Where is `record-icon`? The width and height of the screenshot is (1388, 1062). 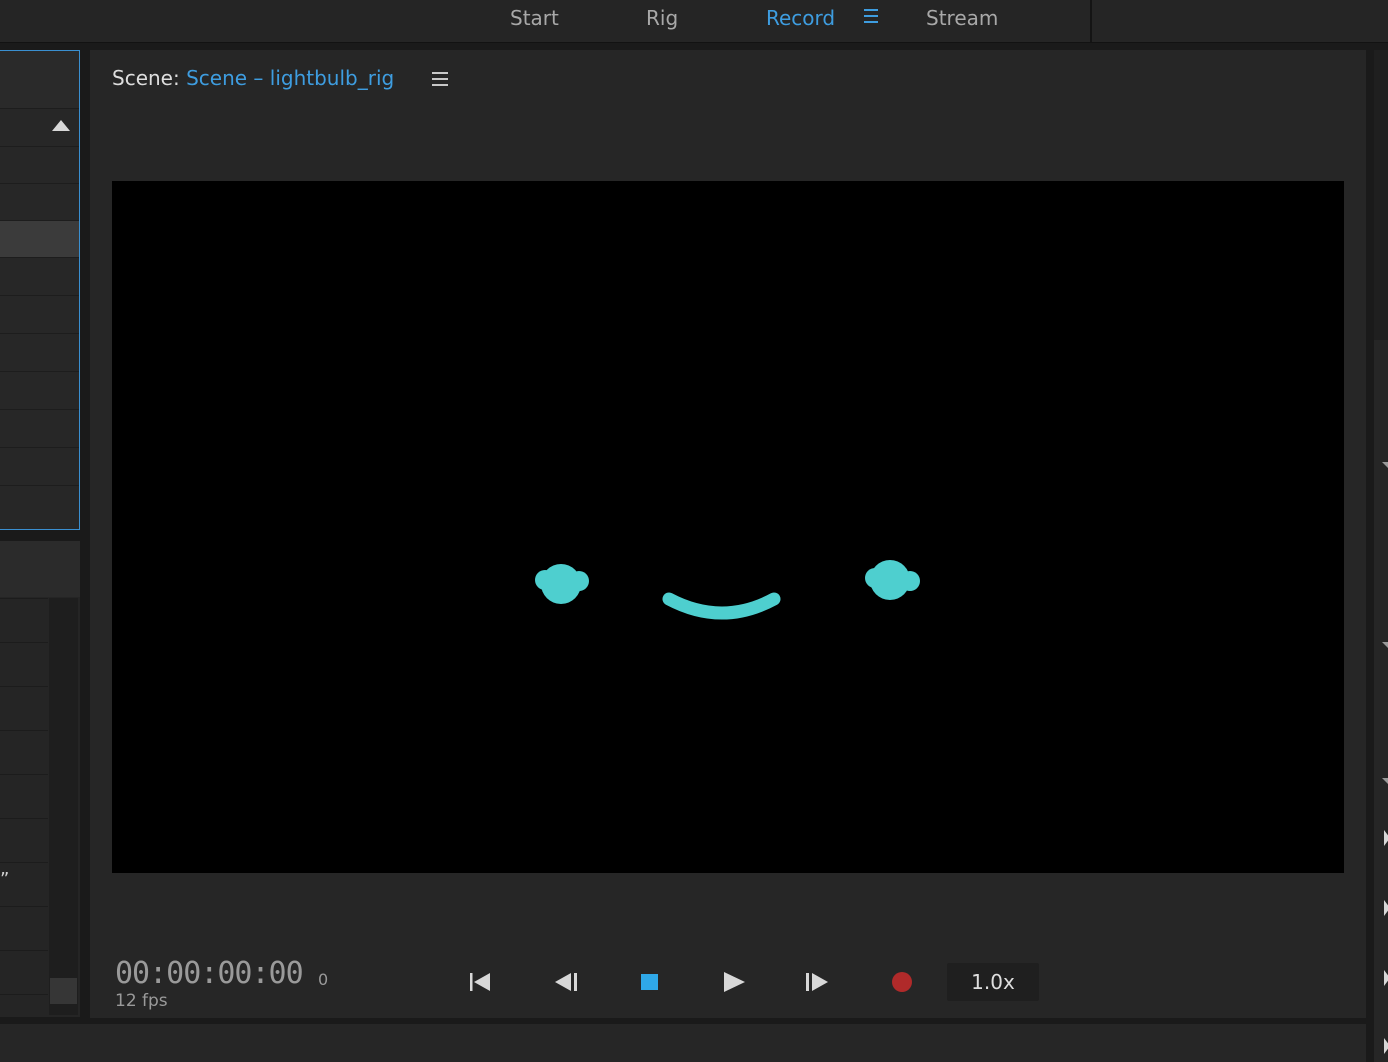 record-icon is located at coordinates (902, 982).